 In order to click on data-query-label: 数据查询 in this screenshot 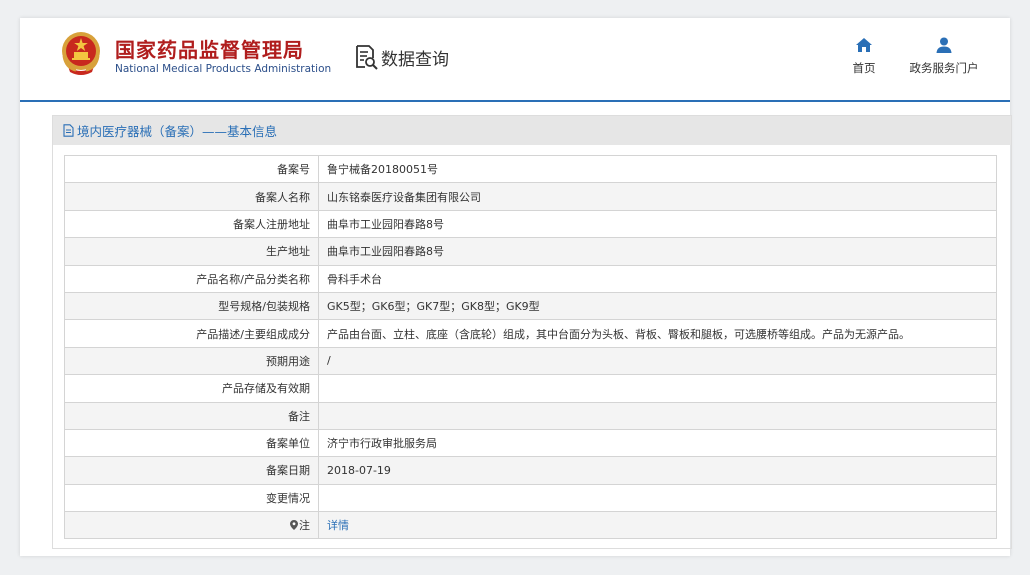, I will do `click(415, 59)`.